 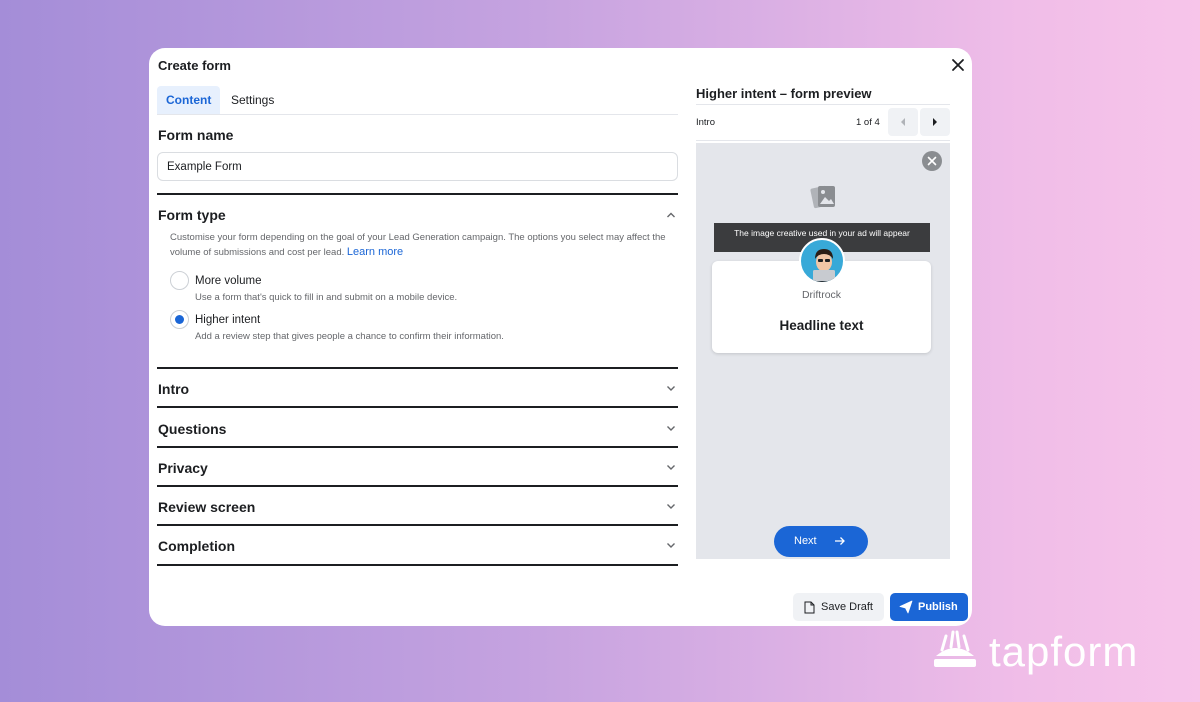 I want to click on publish-button: Publish, so click(x=929, y=607).